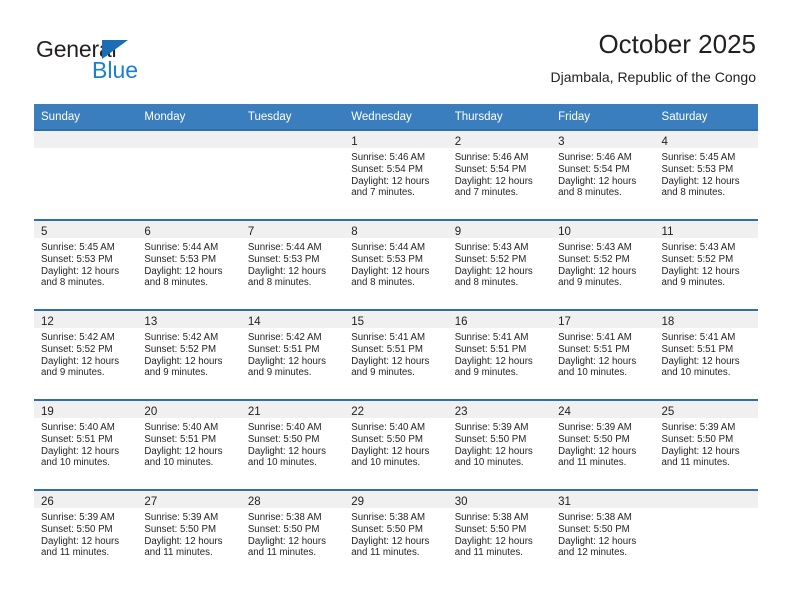 This screenshot has height=612, width=792. I want to click on day-number-band: 26, so click(86, 499).